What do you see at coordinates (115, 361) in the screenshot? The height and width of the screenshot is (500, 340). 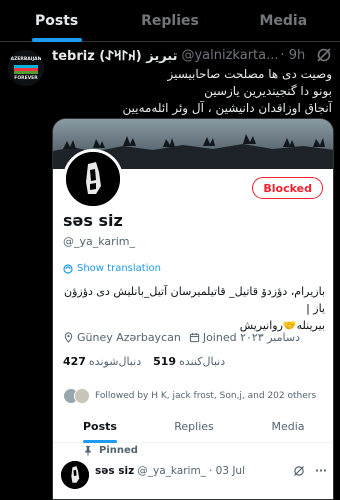 I see `following-label: دنبال‌شونده` at bounding box center [115, 361].